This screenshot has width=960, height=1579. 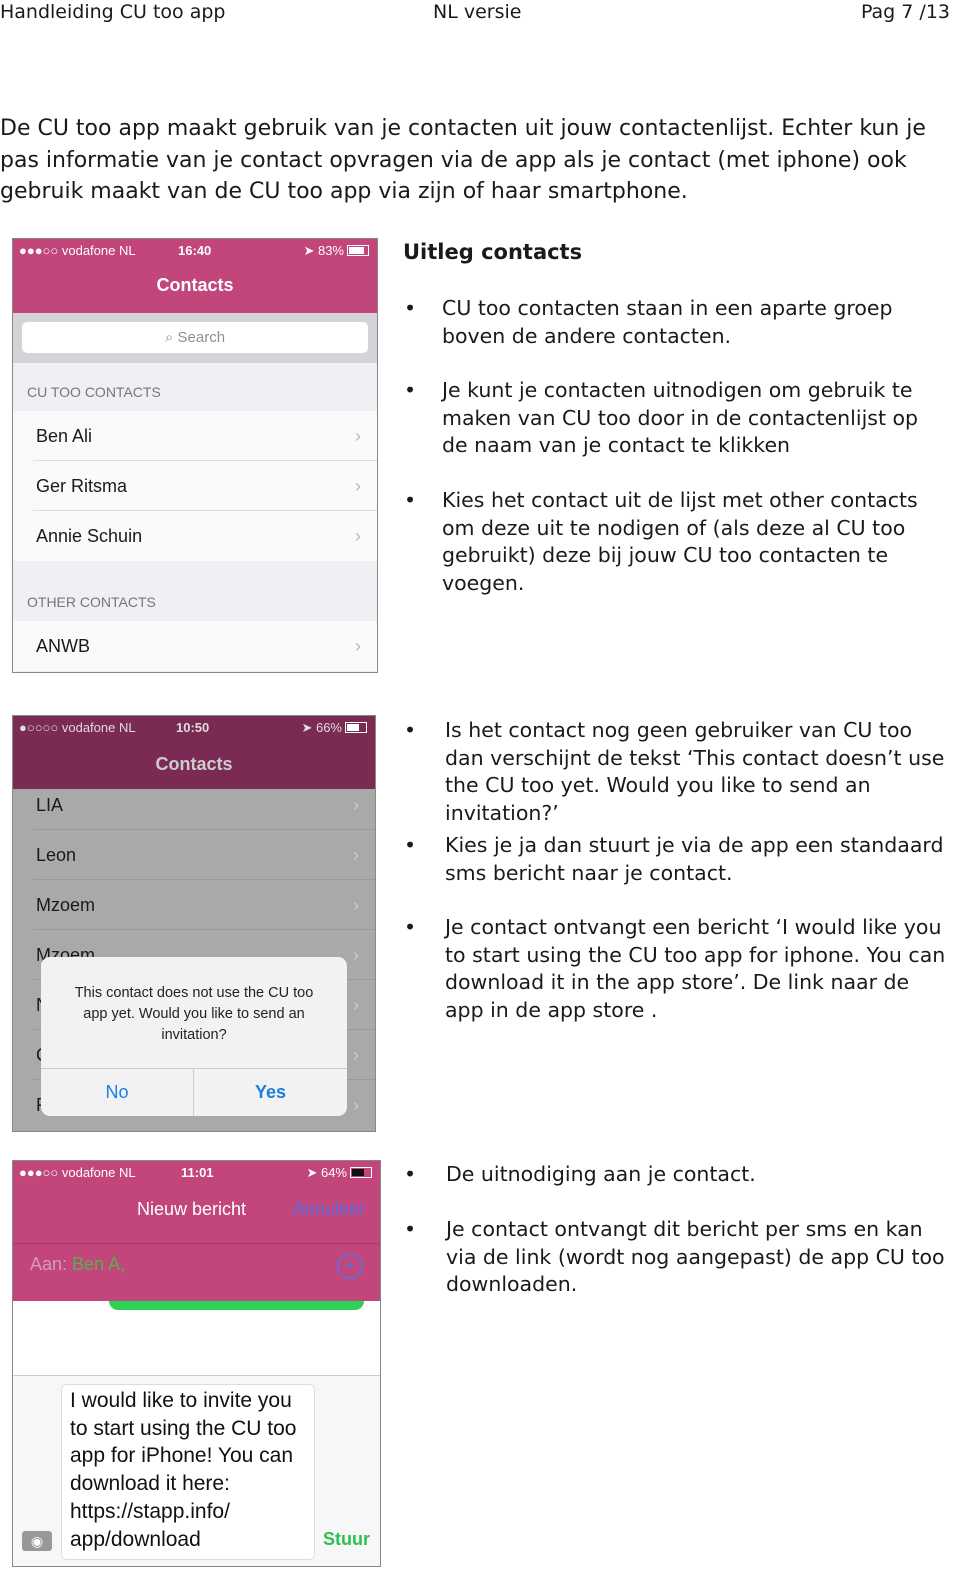 I want to click on section-header-cu-too: CU TOO CONTACTS, so click(x=94, y=392).